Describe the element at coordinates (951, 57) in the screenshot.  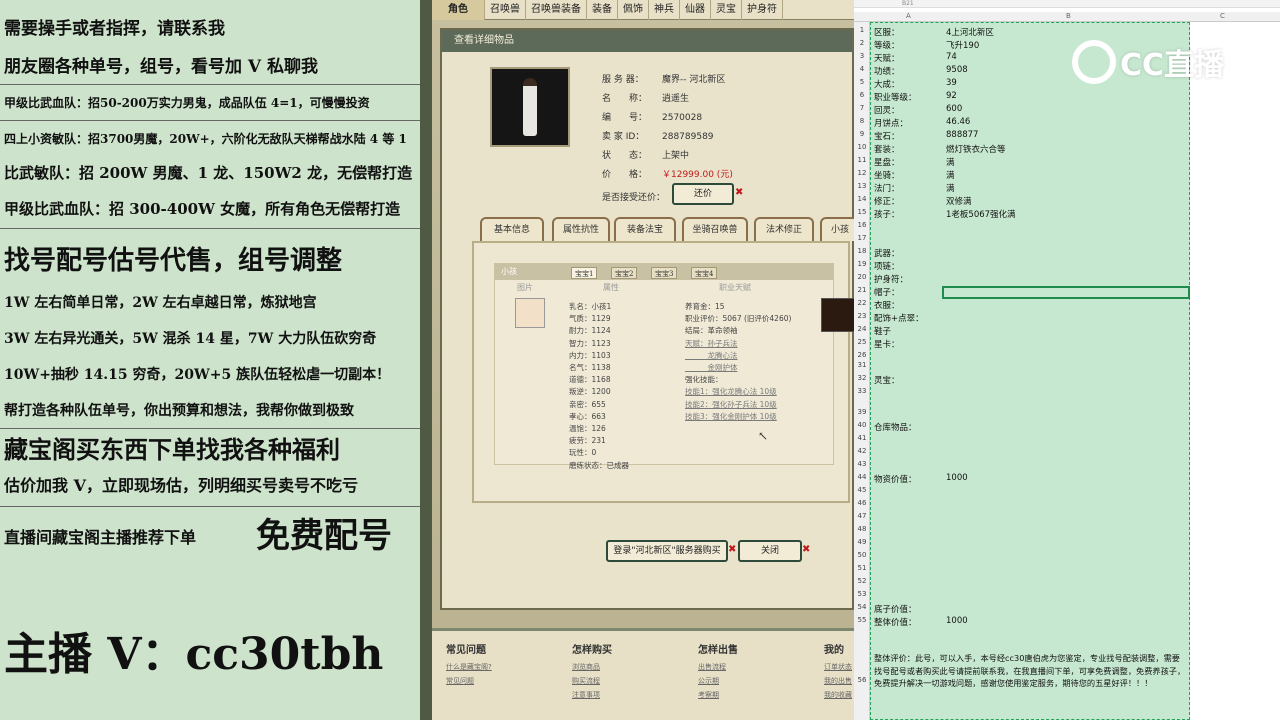
I see `cell-value: 74` at that location.